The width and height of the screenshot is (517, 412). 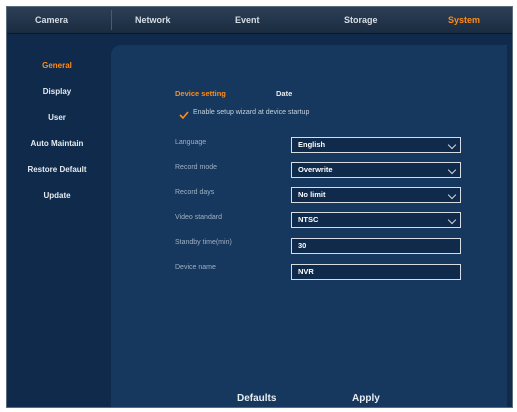 What do you see at coordinates (51, 20) in the screenshot?
I see `tab-camera: Camera` at bounding box center [51, 20].